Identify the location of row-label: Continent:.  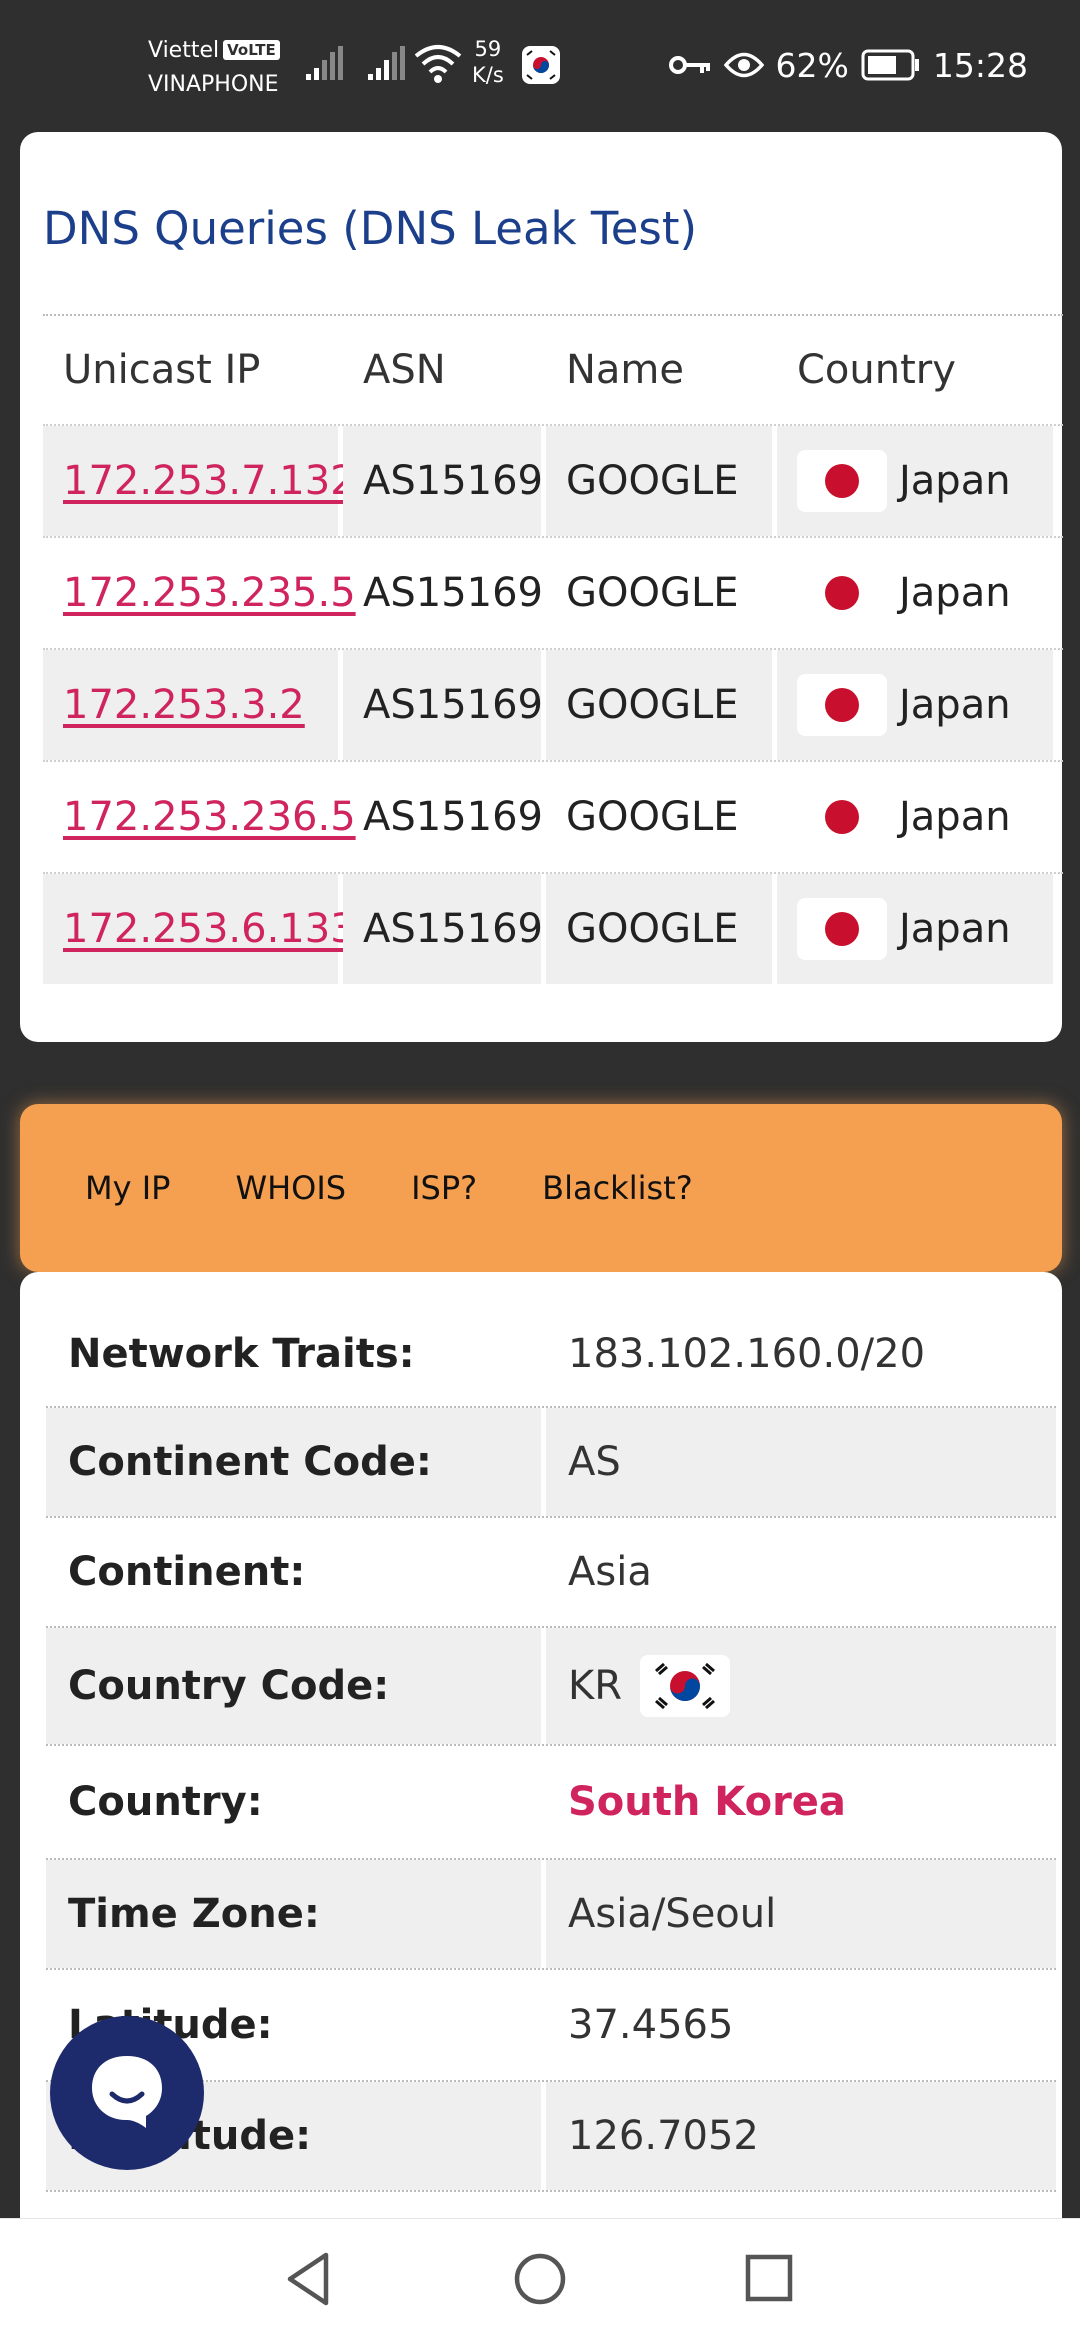
(187, 1572).